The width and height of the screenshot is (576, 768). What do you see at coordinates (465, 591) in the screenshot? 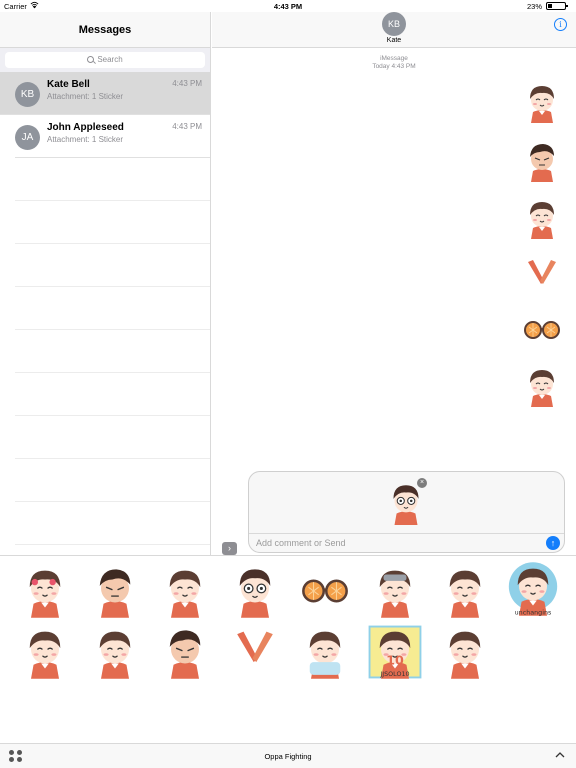
I see `sticker-boy-cheer` at bounding box center [465, 591].